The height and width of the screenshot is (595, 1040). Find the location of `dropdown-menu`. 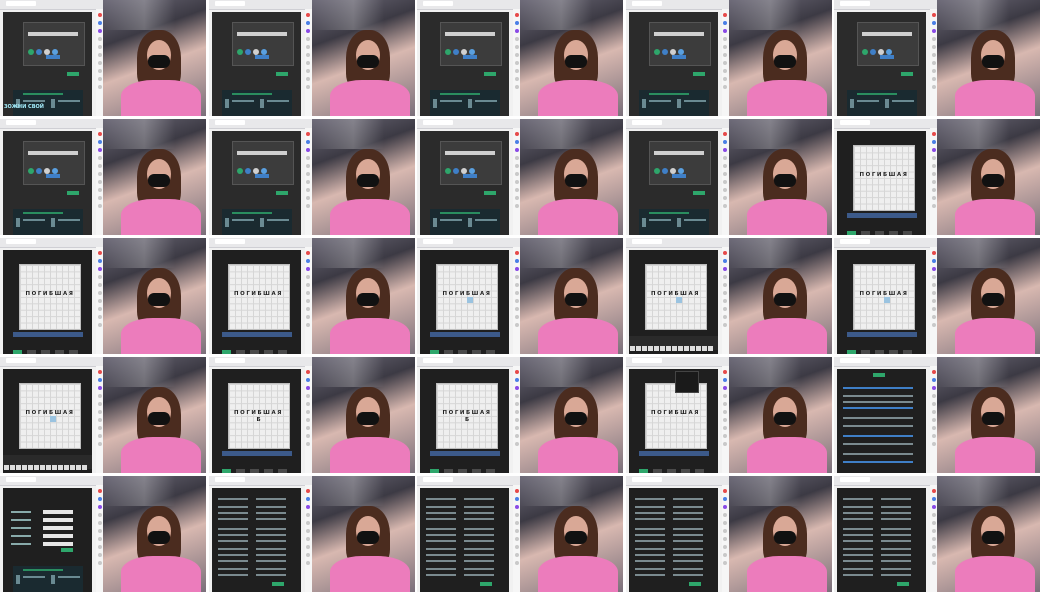

dropdown-menu is located at coordinates (686, 382).